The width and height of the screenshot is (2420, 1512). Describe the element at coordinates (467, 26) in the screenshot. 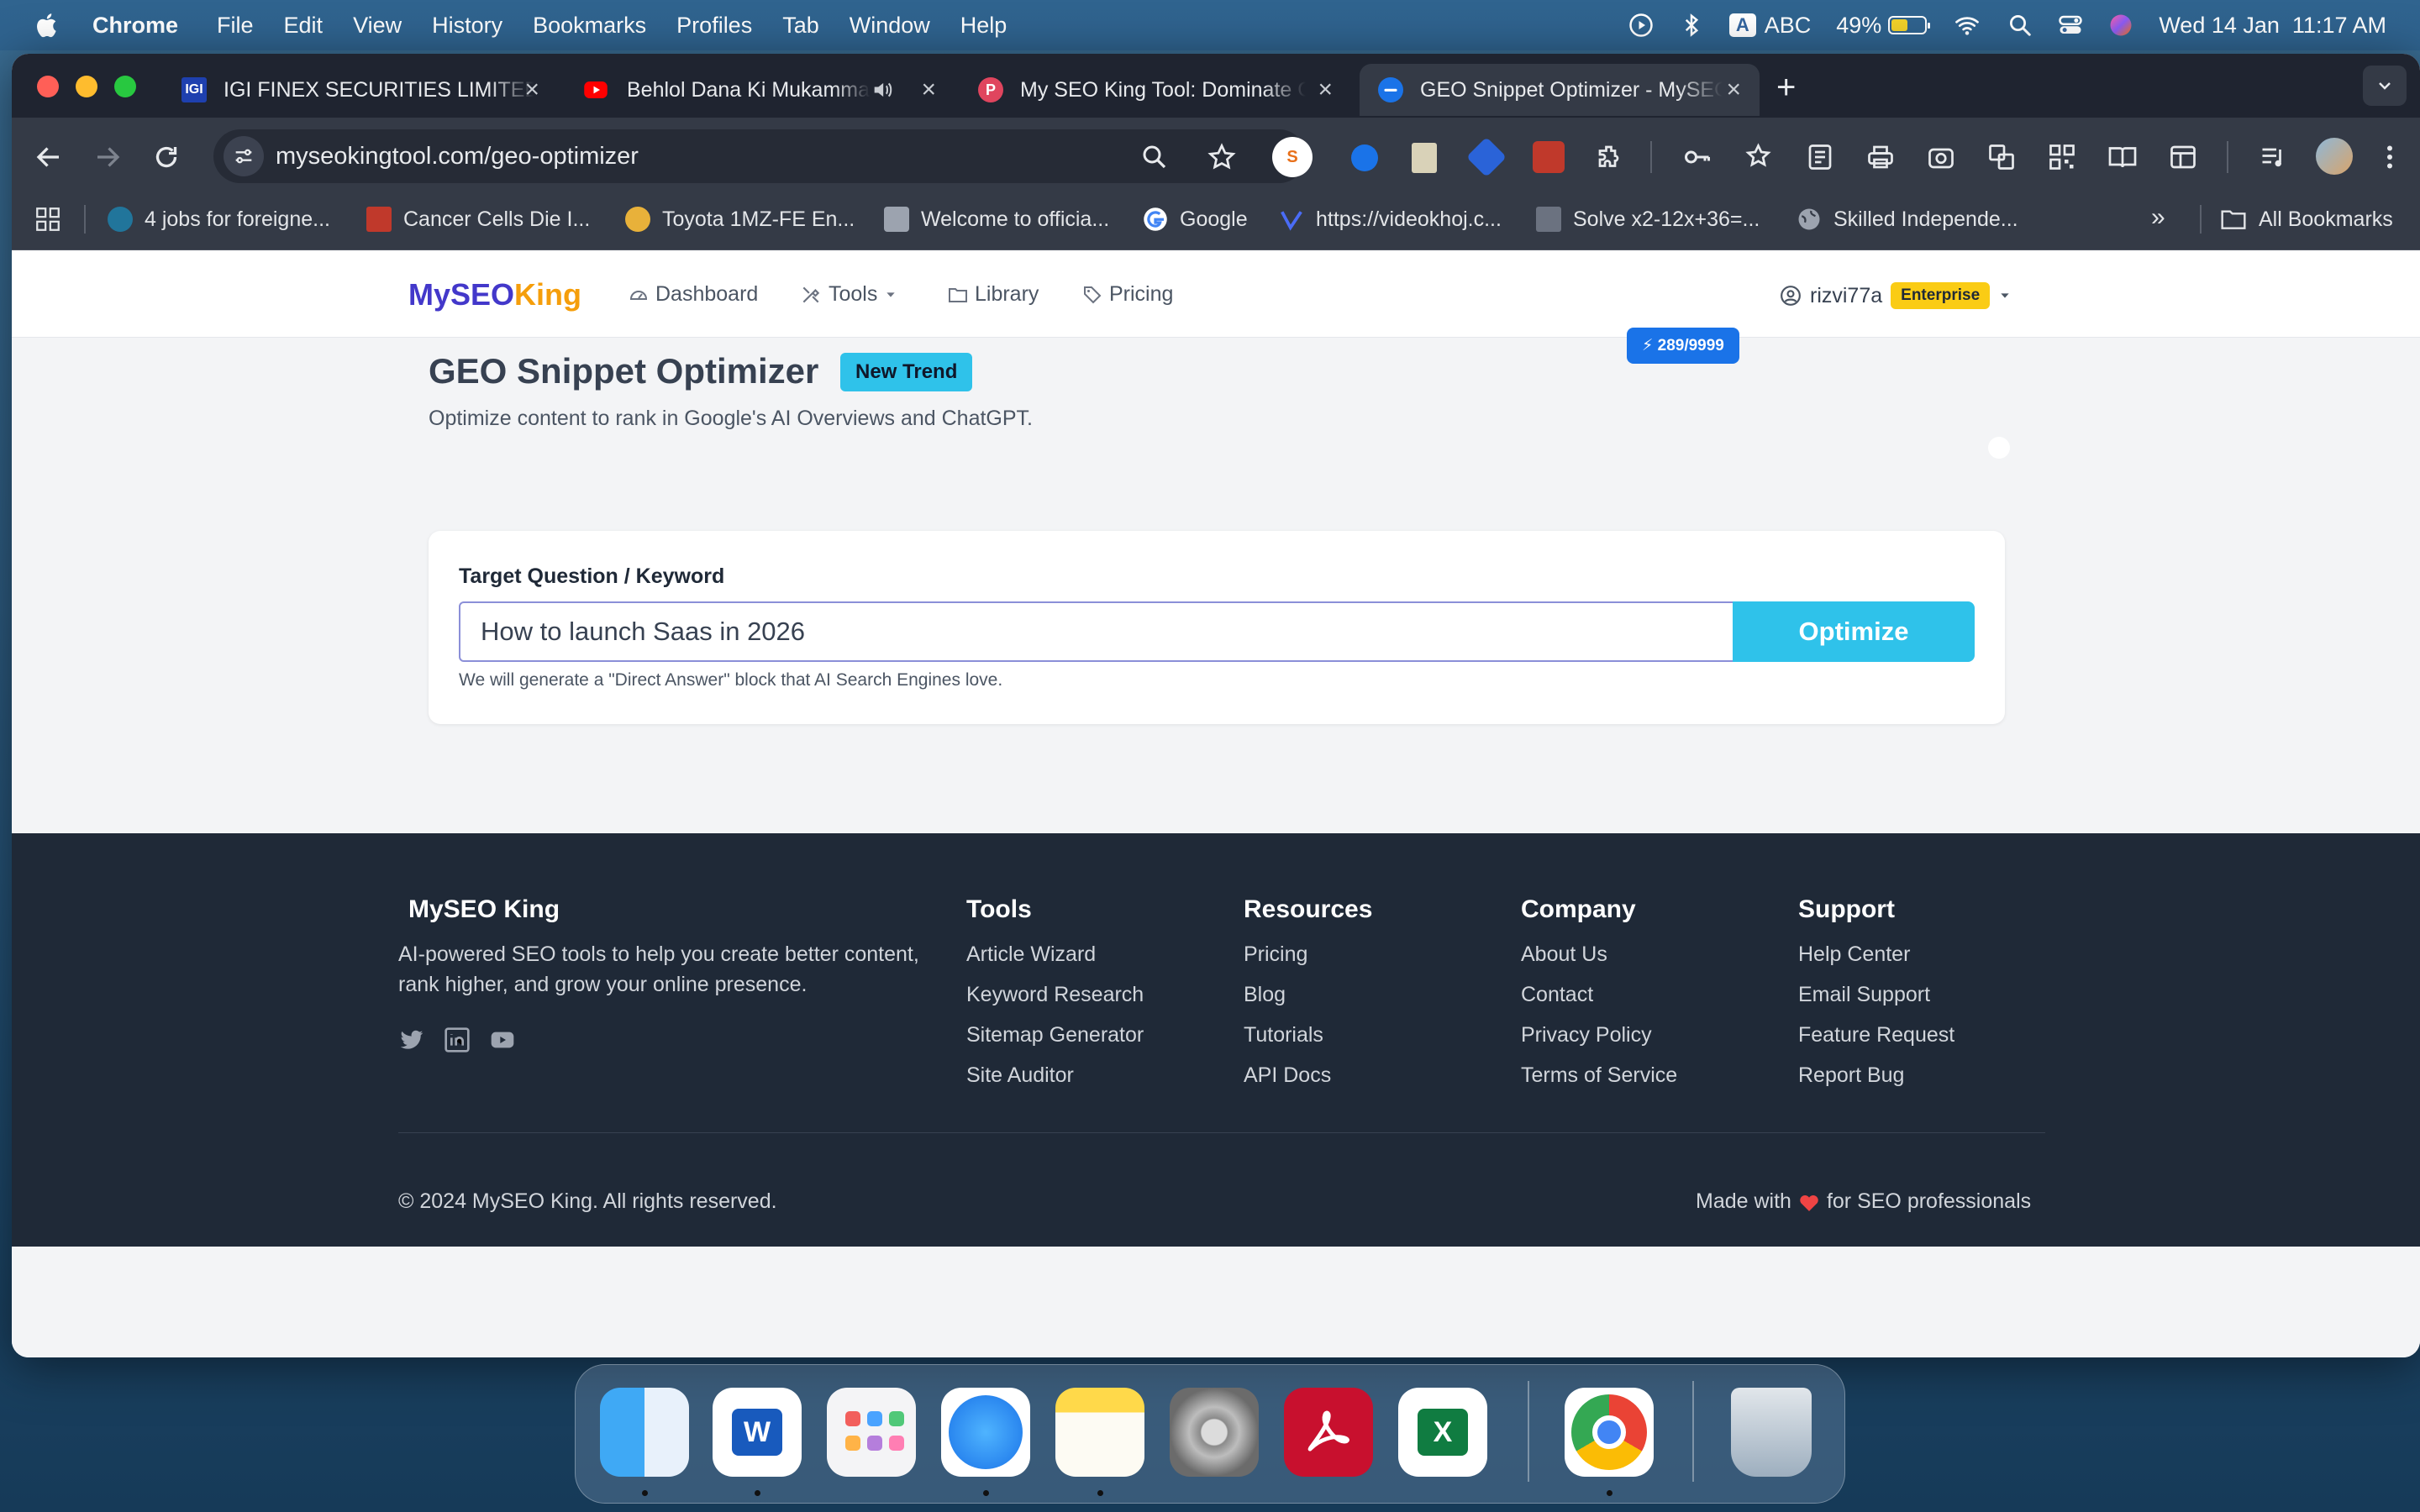

I see `menu-history: History` at that location.